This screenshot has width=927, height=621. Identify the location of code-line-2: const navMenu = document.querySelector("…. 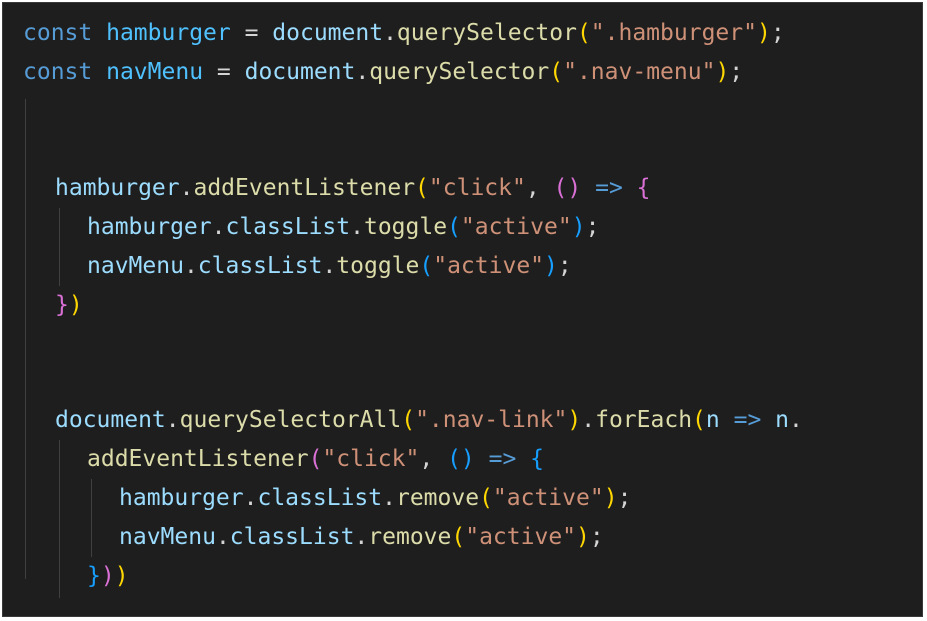
(383, 72).